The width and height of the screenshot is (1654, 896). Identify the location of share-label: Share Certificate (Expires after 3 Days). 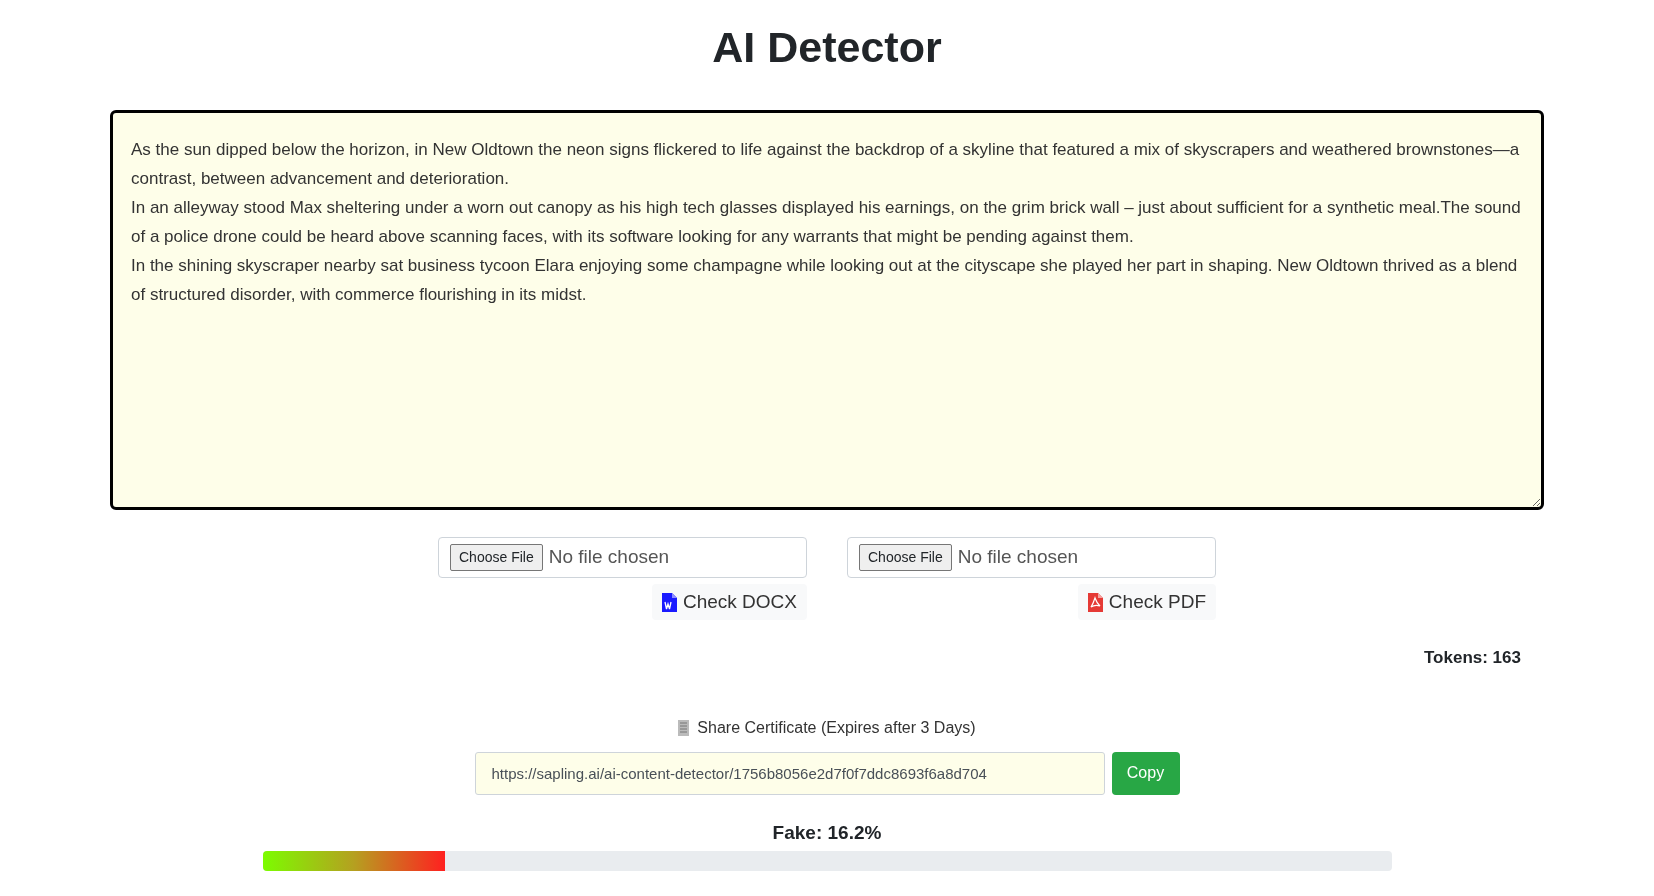
(836, 727).